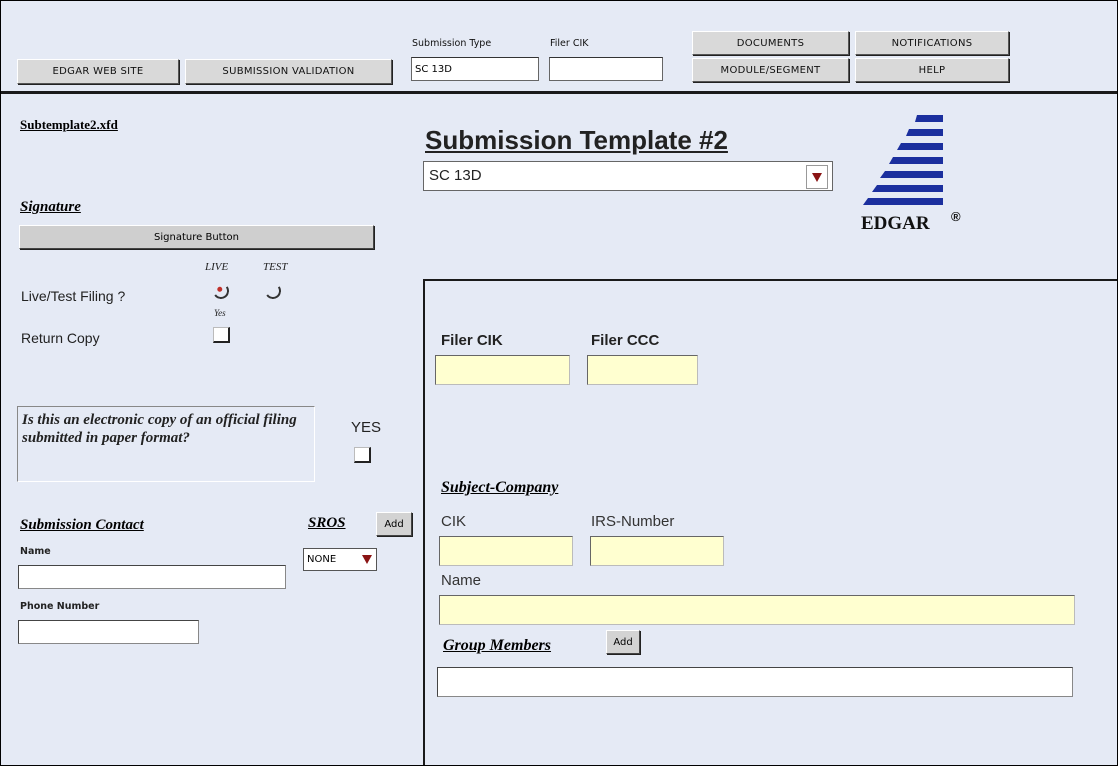 Image resolution: width=1118 pixels, height=766 pixels. Describe the element at coordinates (903, 160) in the screenshot. I see `edgar-logo-stripes-icon` at that location.